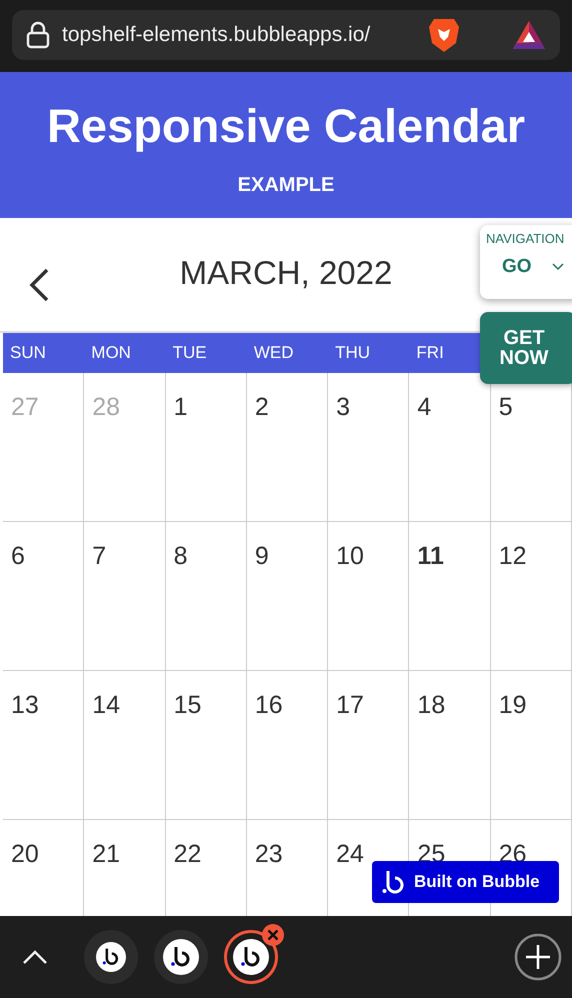 Image resolution: width=572 pixels, height=998 pixels. What do you see at coordinates (512, 705) in the screenshot?
I see `day-number: 19` at bounding box center [512, 705].